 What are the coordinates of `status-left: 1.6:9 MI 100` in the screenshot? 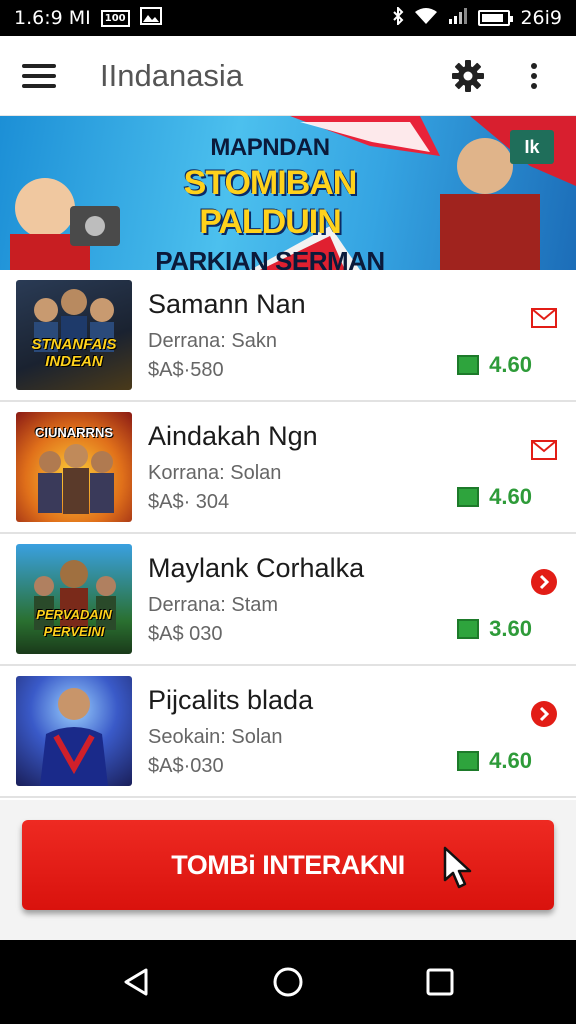 It's located at (88, 18).